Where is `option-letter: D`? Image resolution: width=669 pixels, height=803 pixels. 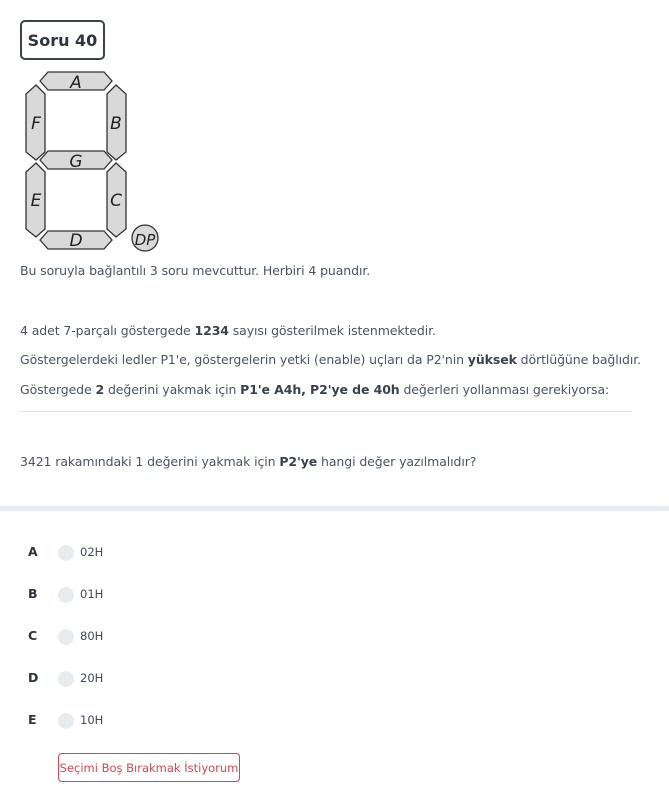 option-letter: D is located at coordinates (33, 677).